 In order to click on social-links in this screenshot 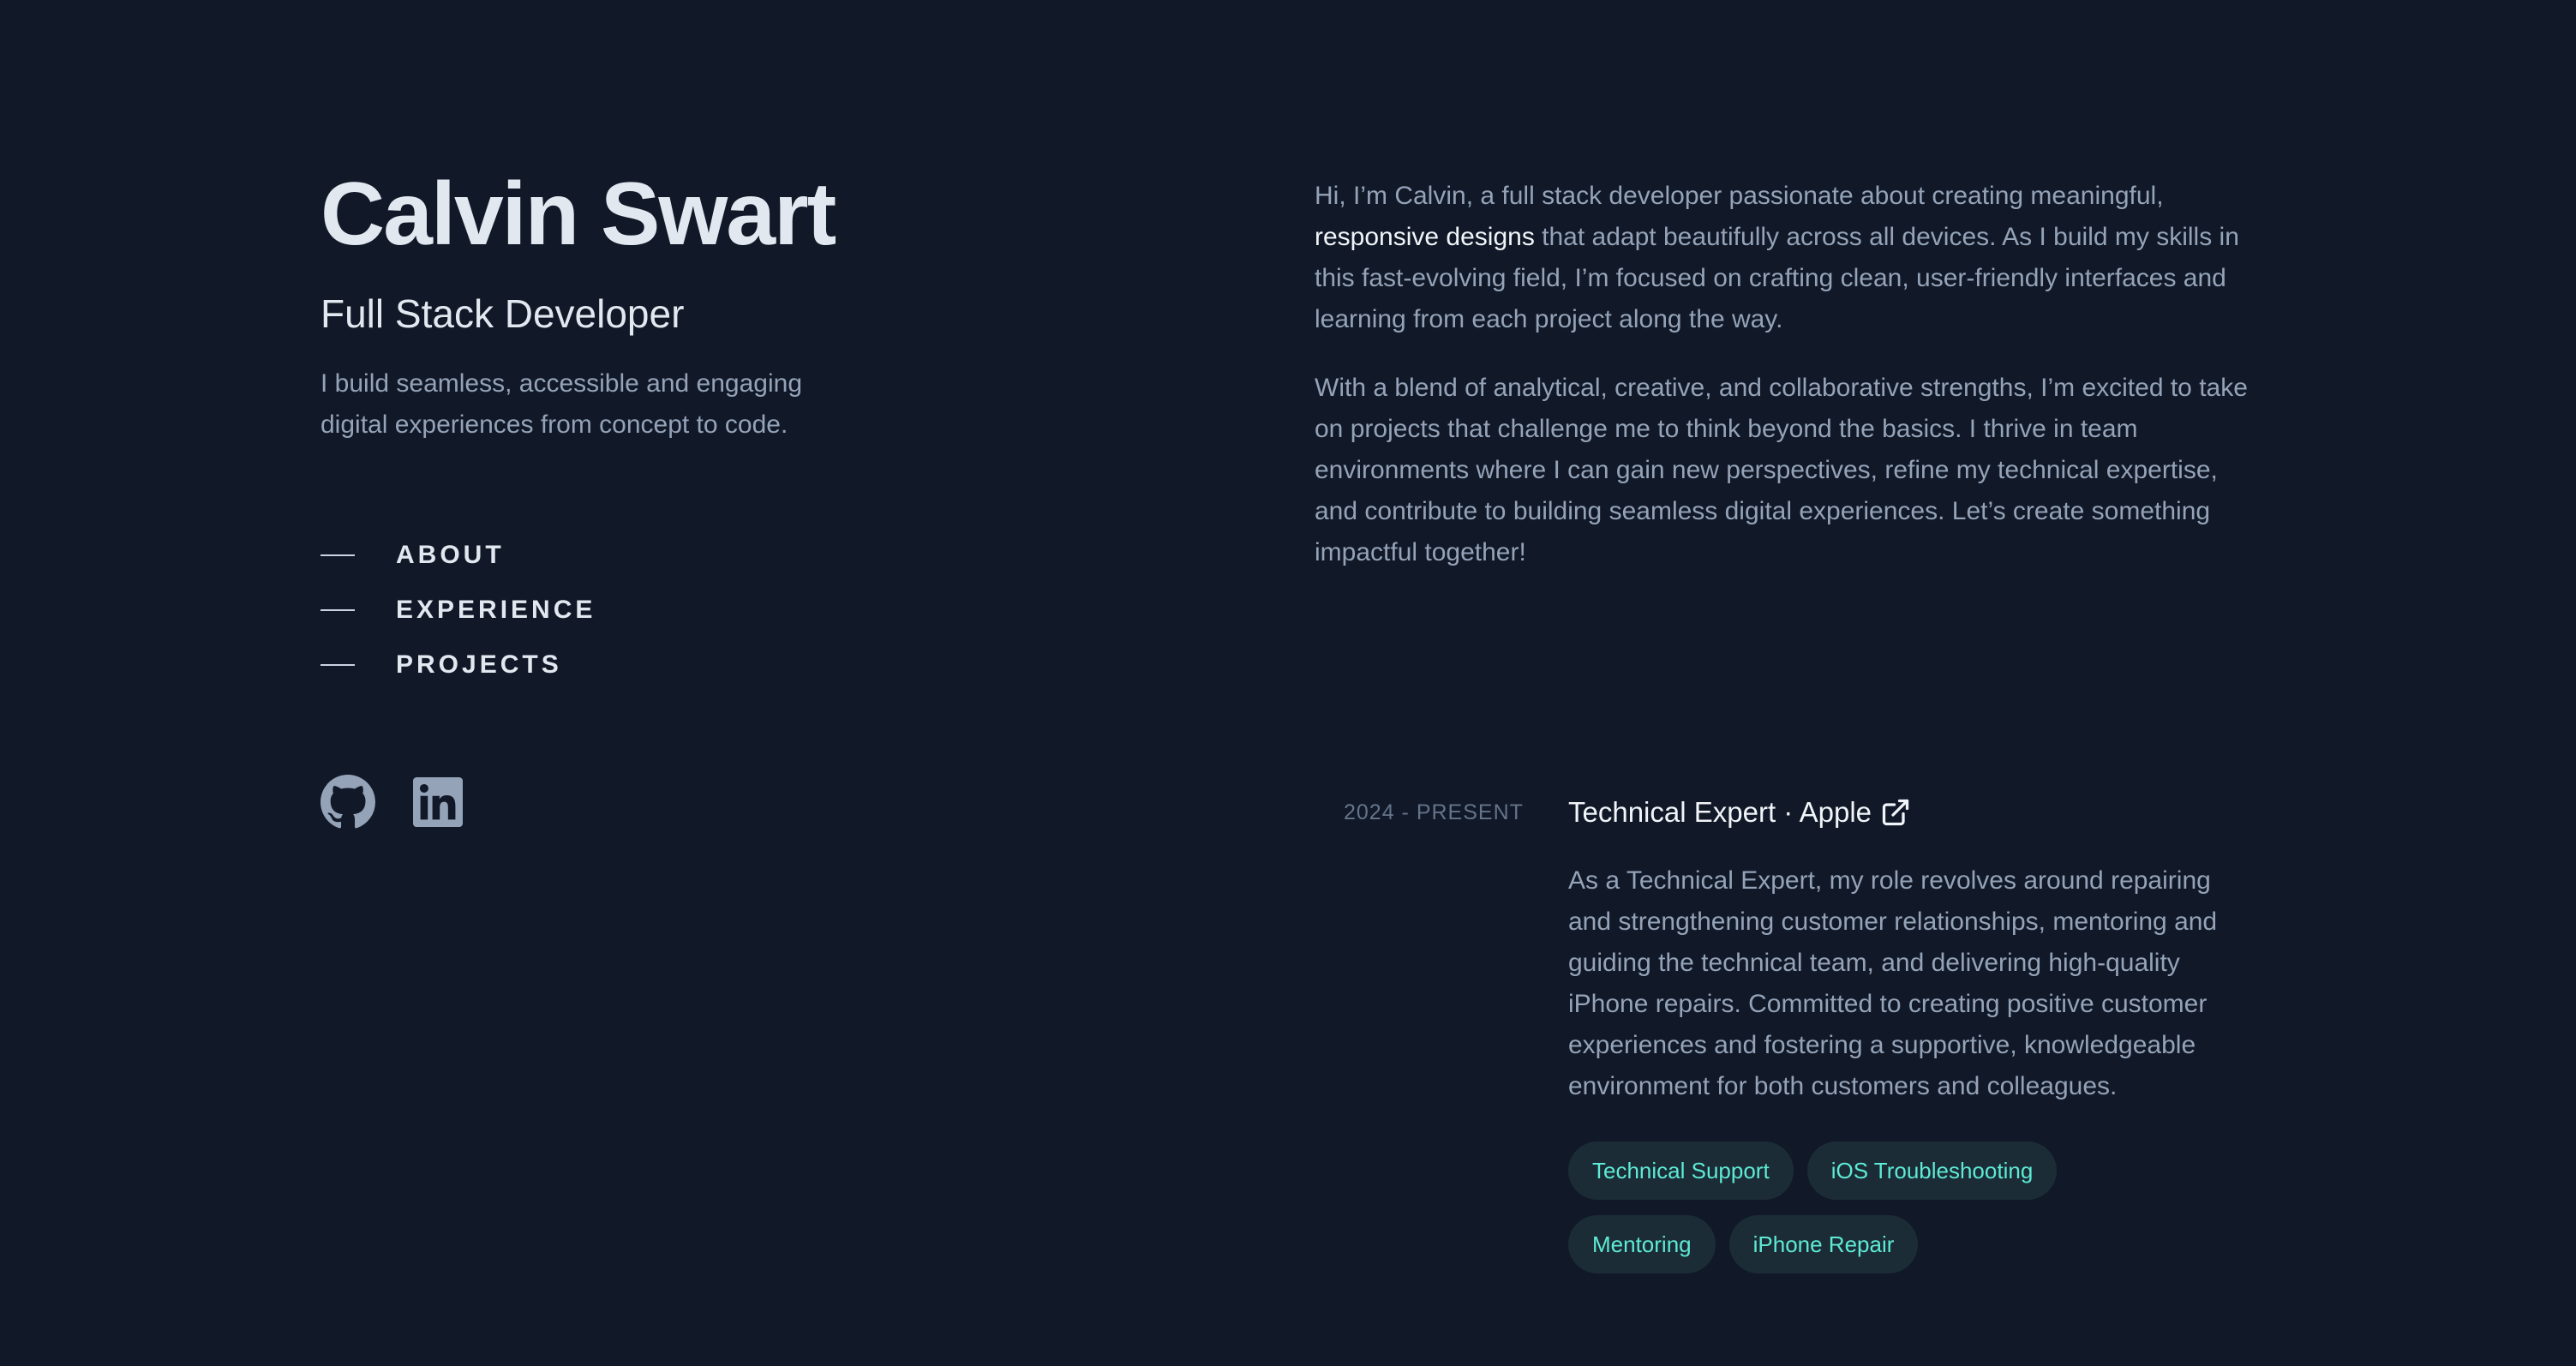, I will do `click(392, 802)`.